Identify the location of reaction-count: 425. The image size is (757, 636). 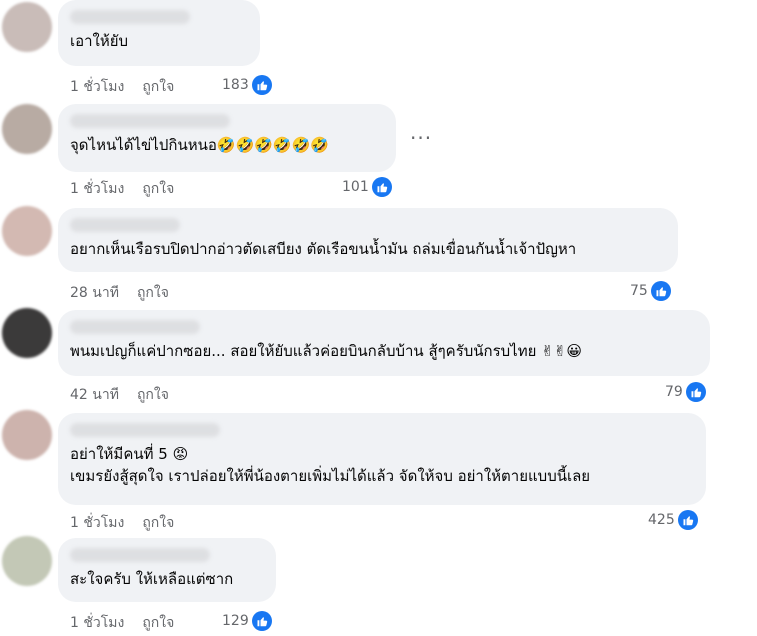
(673, 520).